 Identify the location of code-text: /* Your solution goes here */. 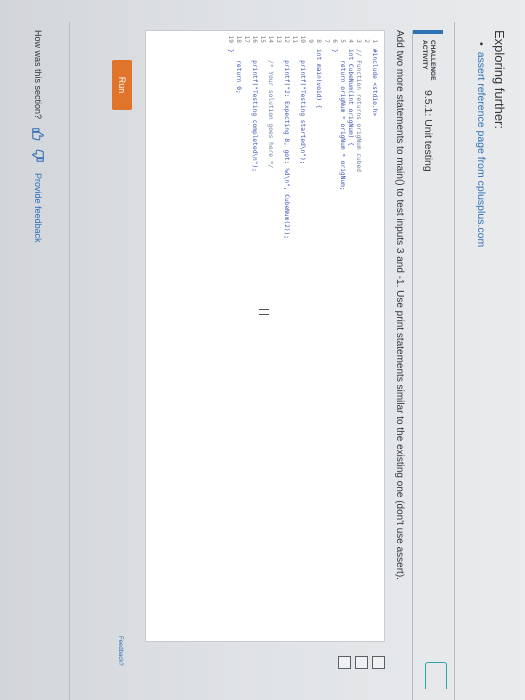
(270, 109).